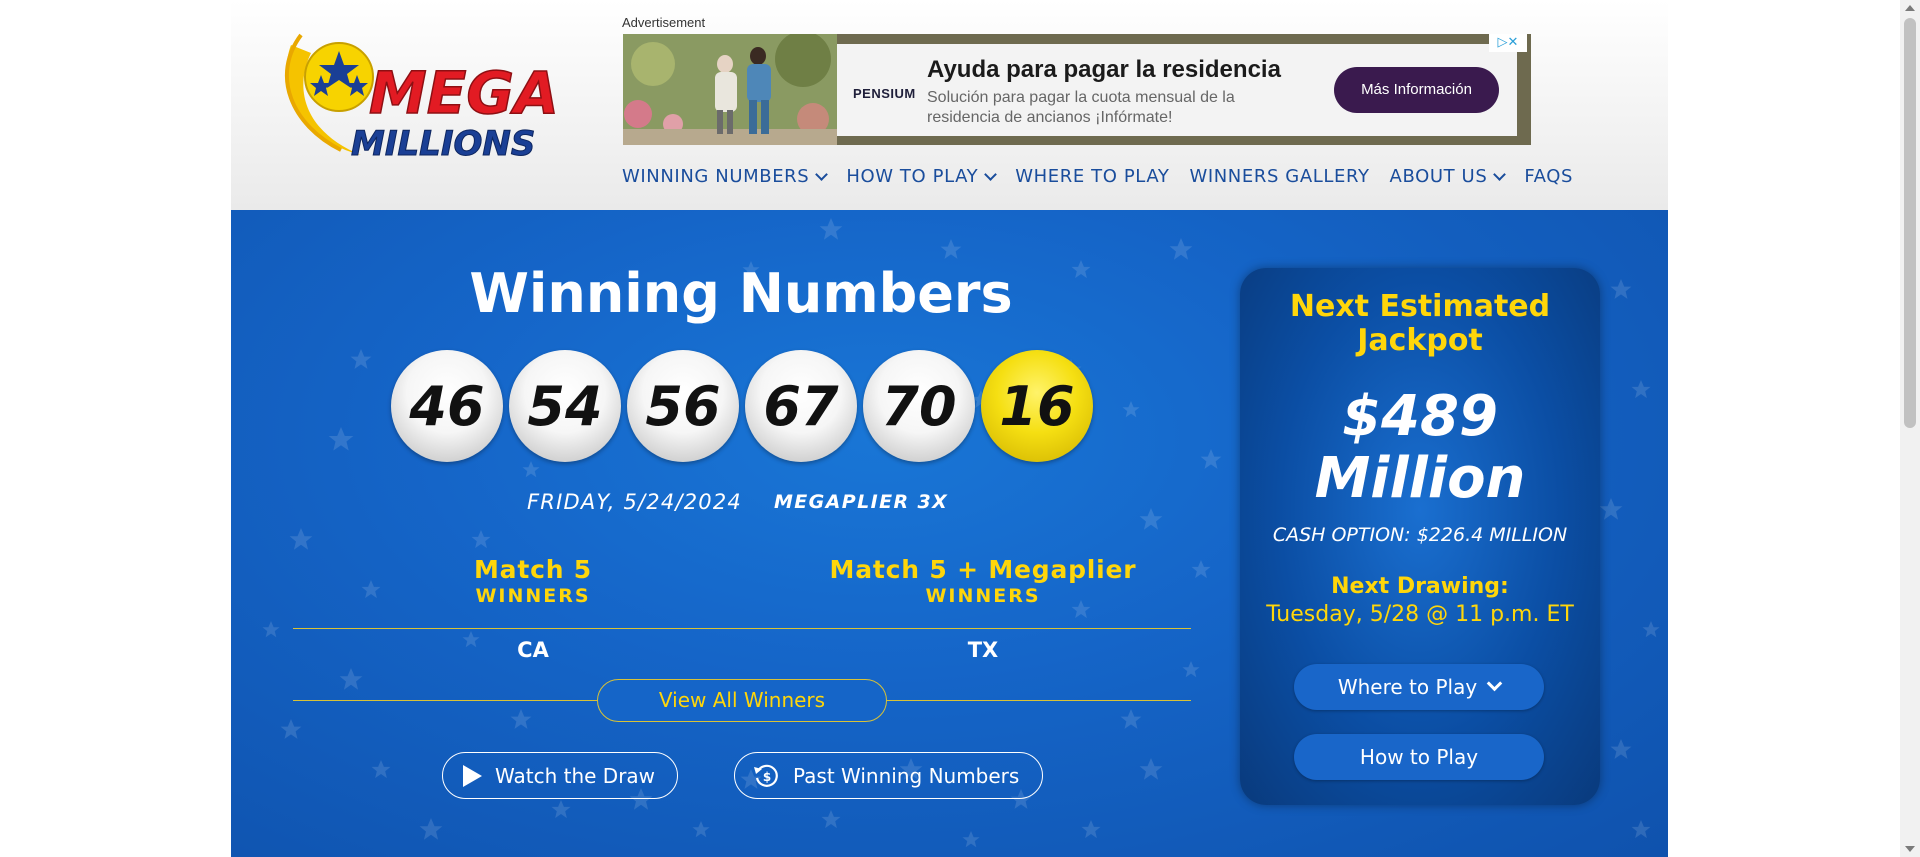 The image size is (1920, 857). I want to click on winning-balls: 46 54 56 67 70 16, so click(745, 406).